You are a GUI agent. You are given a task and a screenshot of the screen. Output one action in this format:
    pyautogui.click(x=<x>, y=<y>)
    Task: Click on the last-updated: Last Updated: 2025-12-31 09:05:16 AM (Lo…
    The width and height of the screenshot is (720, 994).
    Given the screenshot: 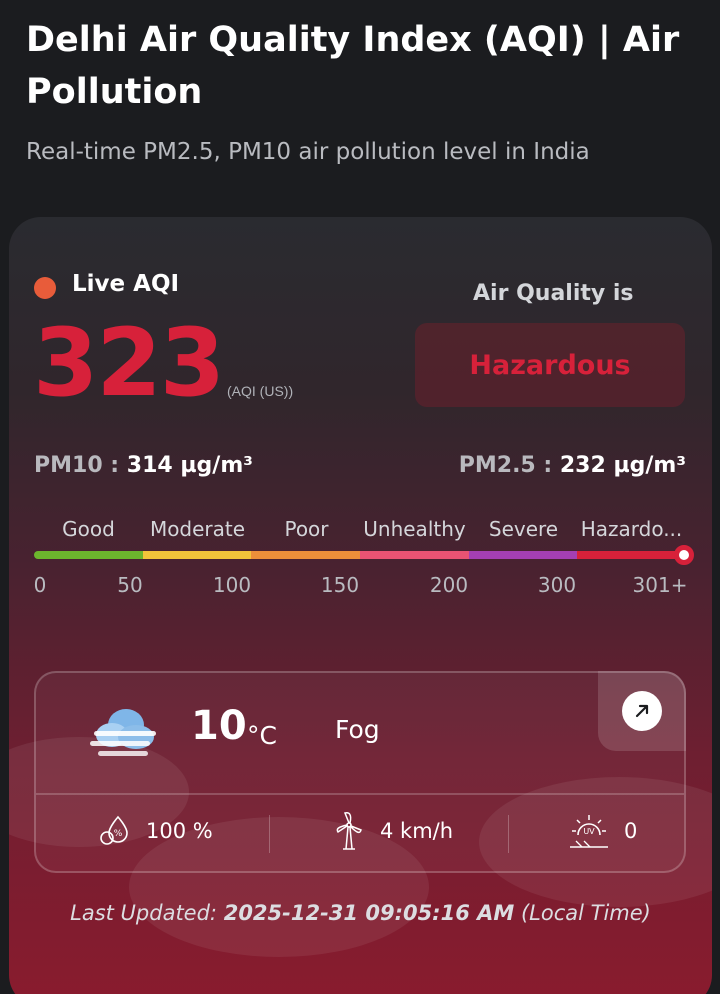 What is the action you would take?
    pyautogui.click(x=360, y=913)
    